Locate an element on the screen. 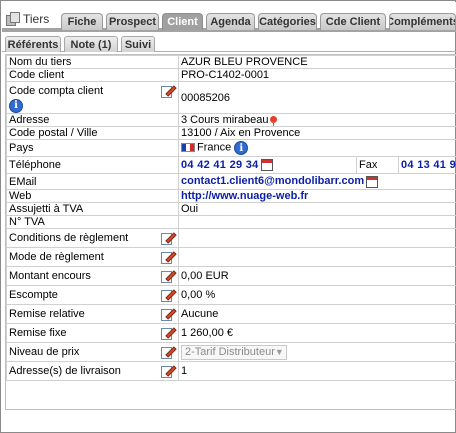 The height and width of the screenshot is (433, 456). email-link: contact1.client6@mondolibarr.com is located at coordinates (272, 181).